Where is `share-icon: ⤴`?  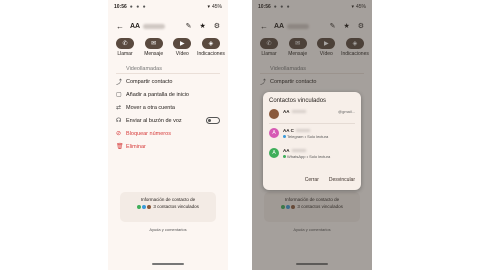 share-icon: ⤴ is located at coordinates (119, 83).